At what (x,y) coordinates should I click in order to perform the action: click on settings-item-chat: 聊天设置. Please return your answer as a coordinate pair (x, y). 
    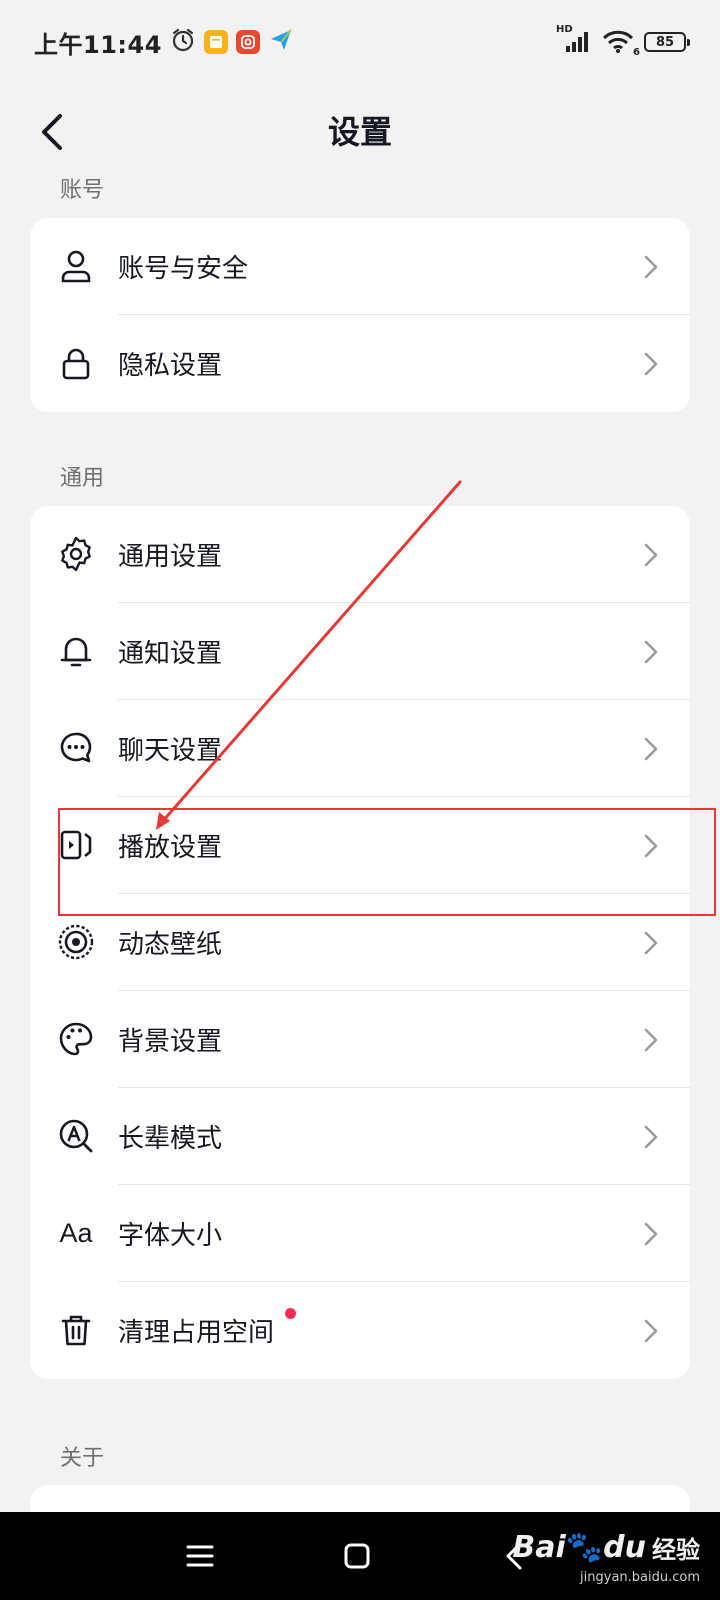
    Looking at the image, I should click on (360, 748).